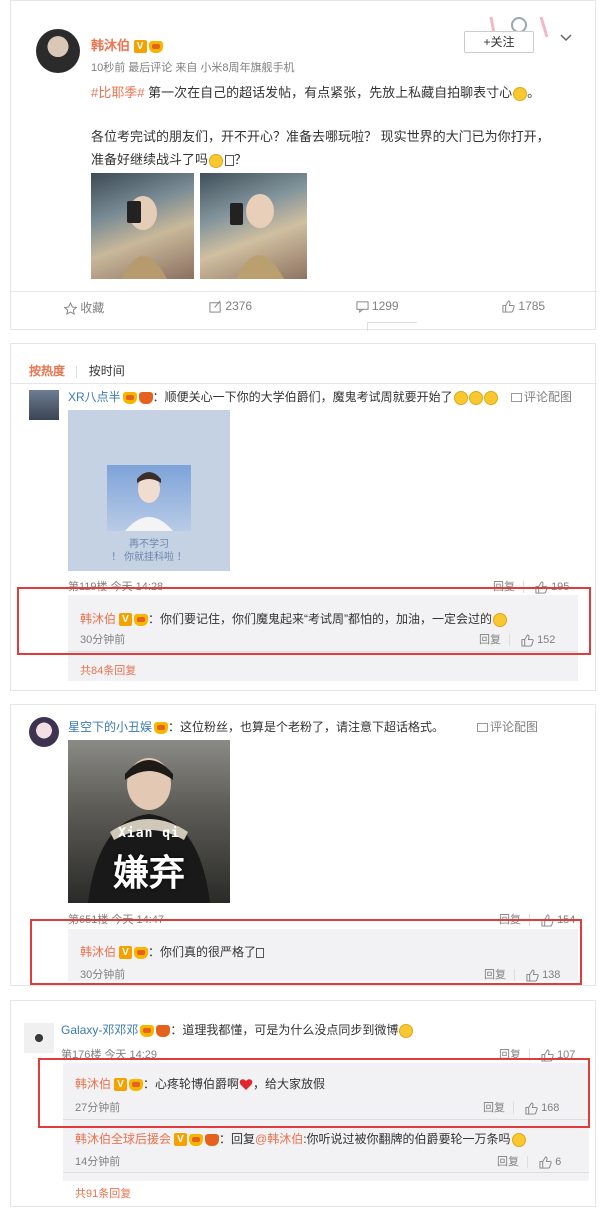 The width and height of the screenshot is (606, 1213). Describe the element at coordinates (558, 1162) in the screenshot. I see `like-count: 6` at that location.